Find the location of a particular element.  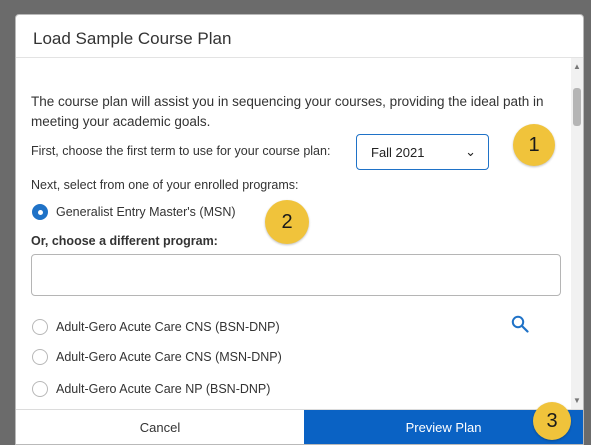

chevron-down-icon: ⌄ is located at coordinates (470, 151).